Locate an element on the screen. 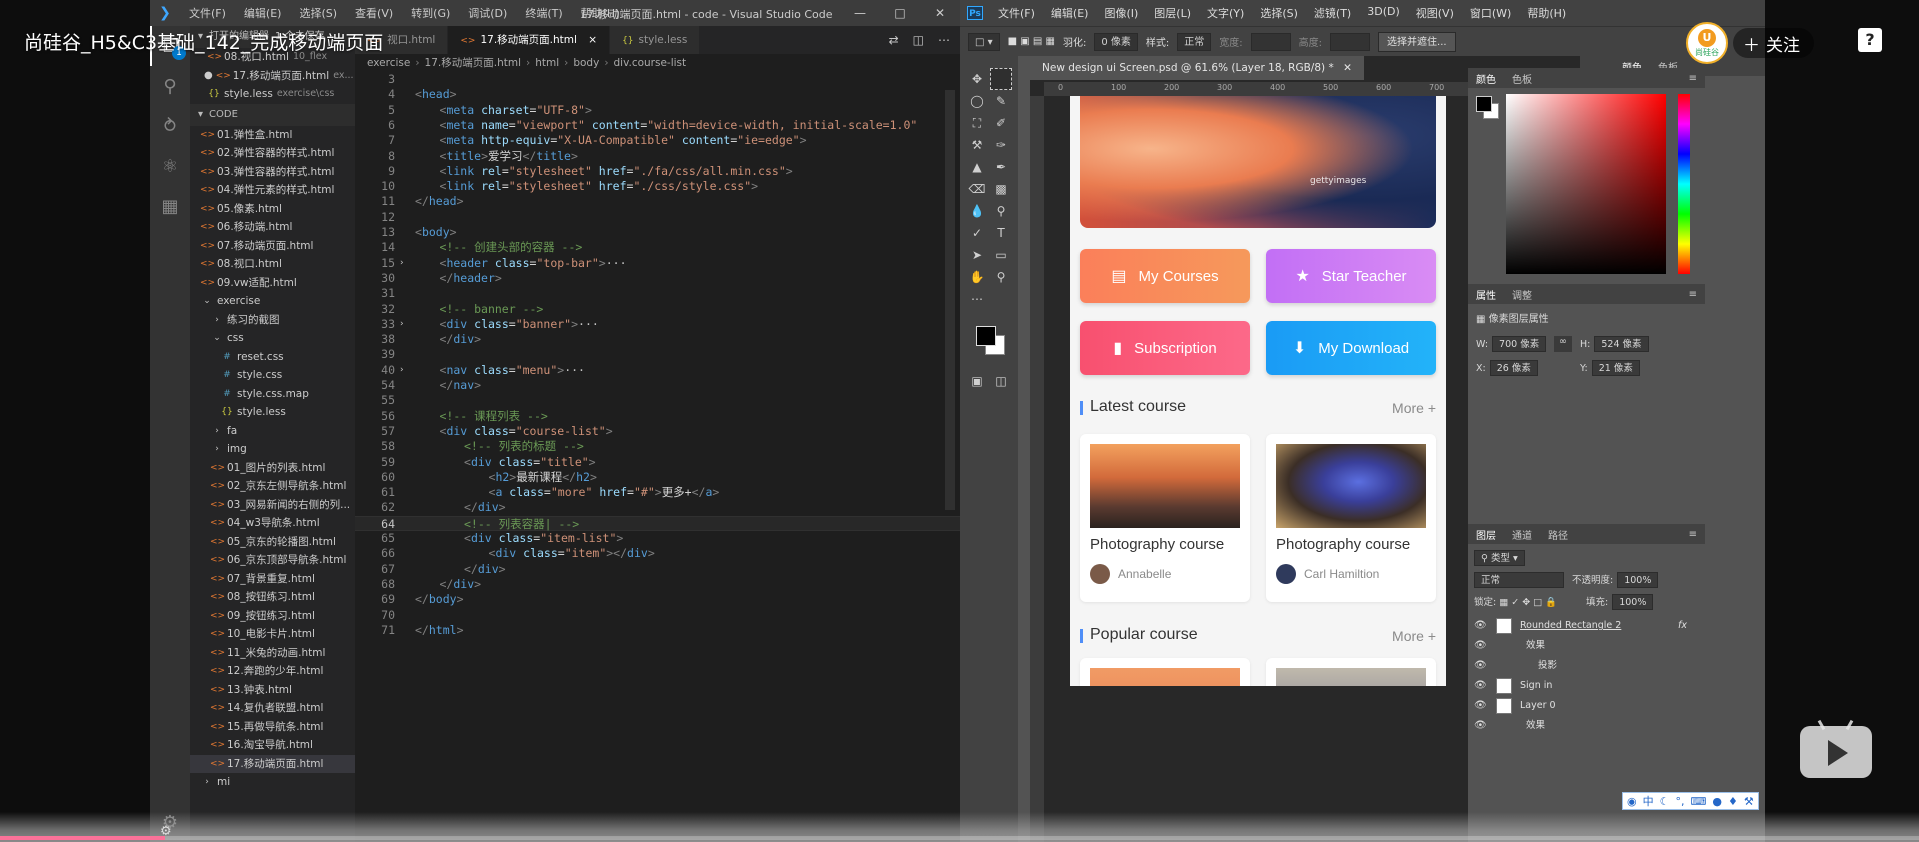 This screenshot has height=842, width=1919. folder-item: › mi is located at coordinates (272, 782).